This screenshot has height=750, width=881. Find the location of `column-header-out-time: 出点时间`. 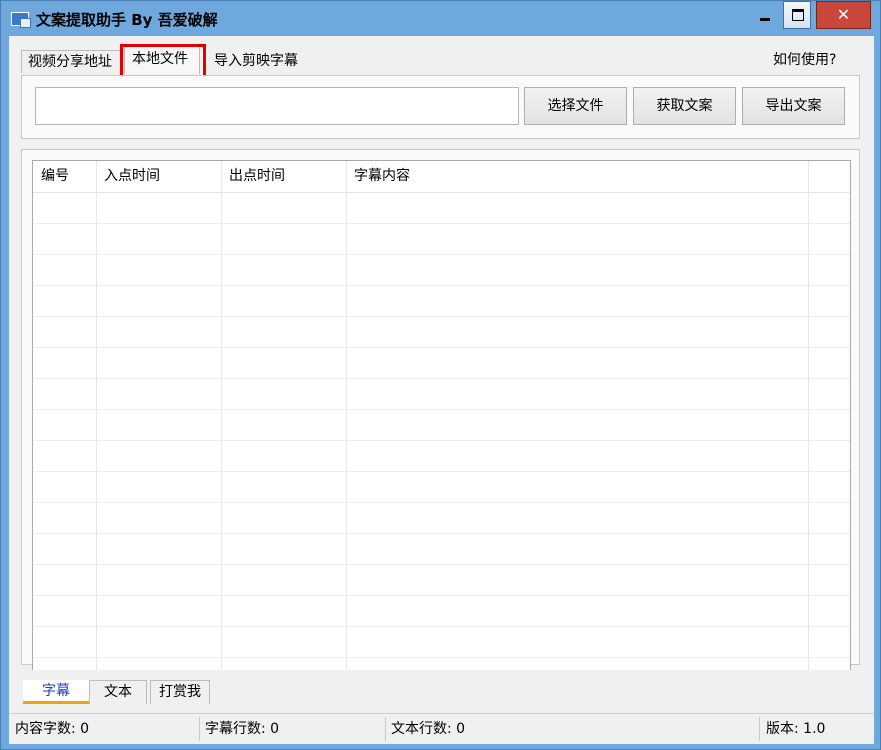

column-header-out-time: 出点时间 is located at coordinates (283, 176).